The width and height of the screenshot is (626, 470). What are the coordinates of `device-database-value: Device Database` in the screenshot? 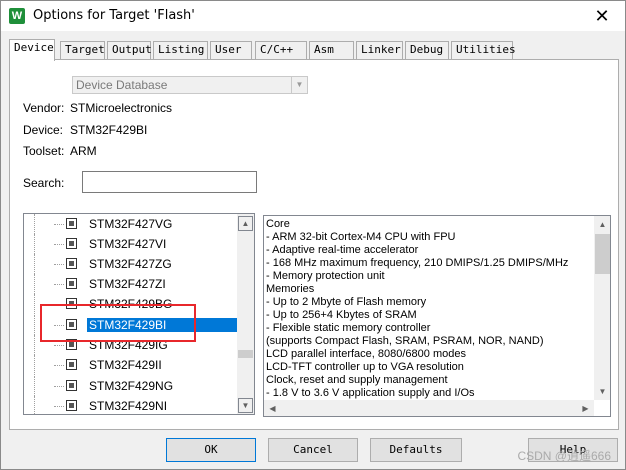 It's located at (122, 85).